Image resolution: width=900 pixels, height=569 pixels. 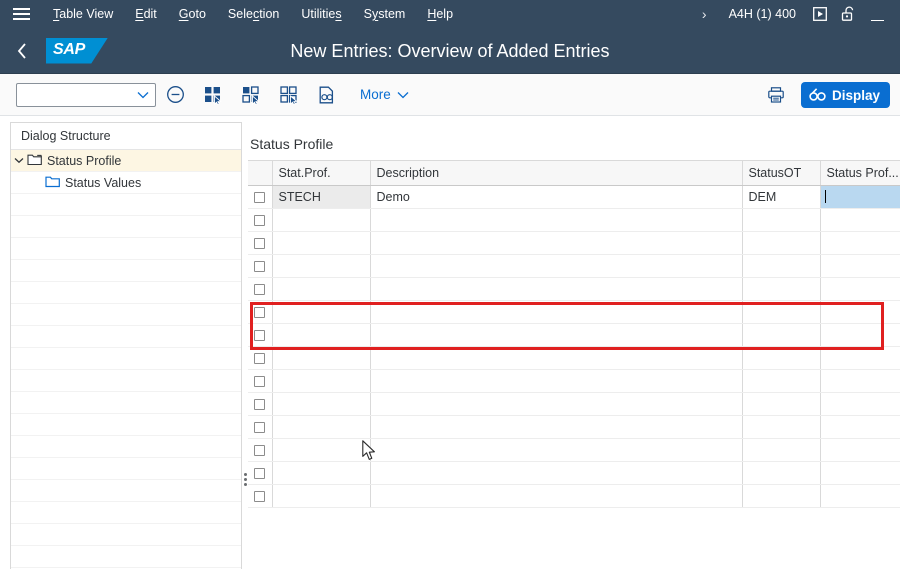 What do you see at coordinates (848, 14) in the screenshot?
I see `unlocked-padlock-icon` at bounding box center [848, 14].